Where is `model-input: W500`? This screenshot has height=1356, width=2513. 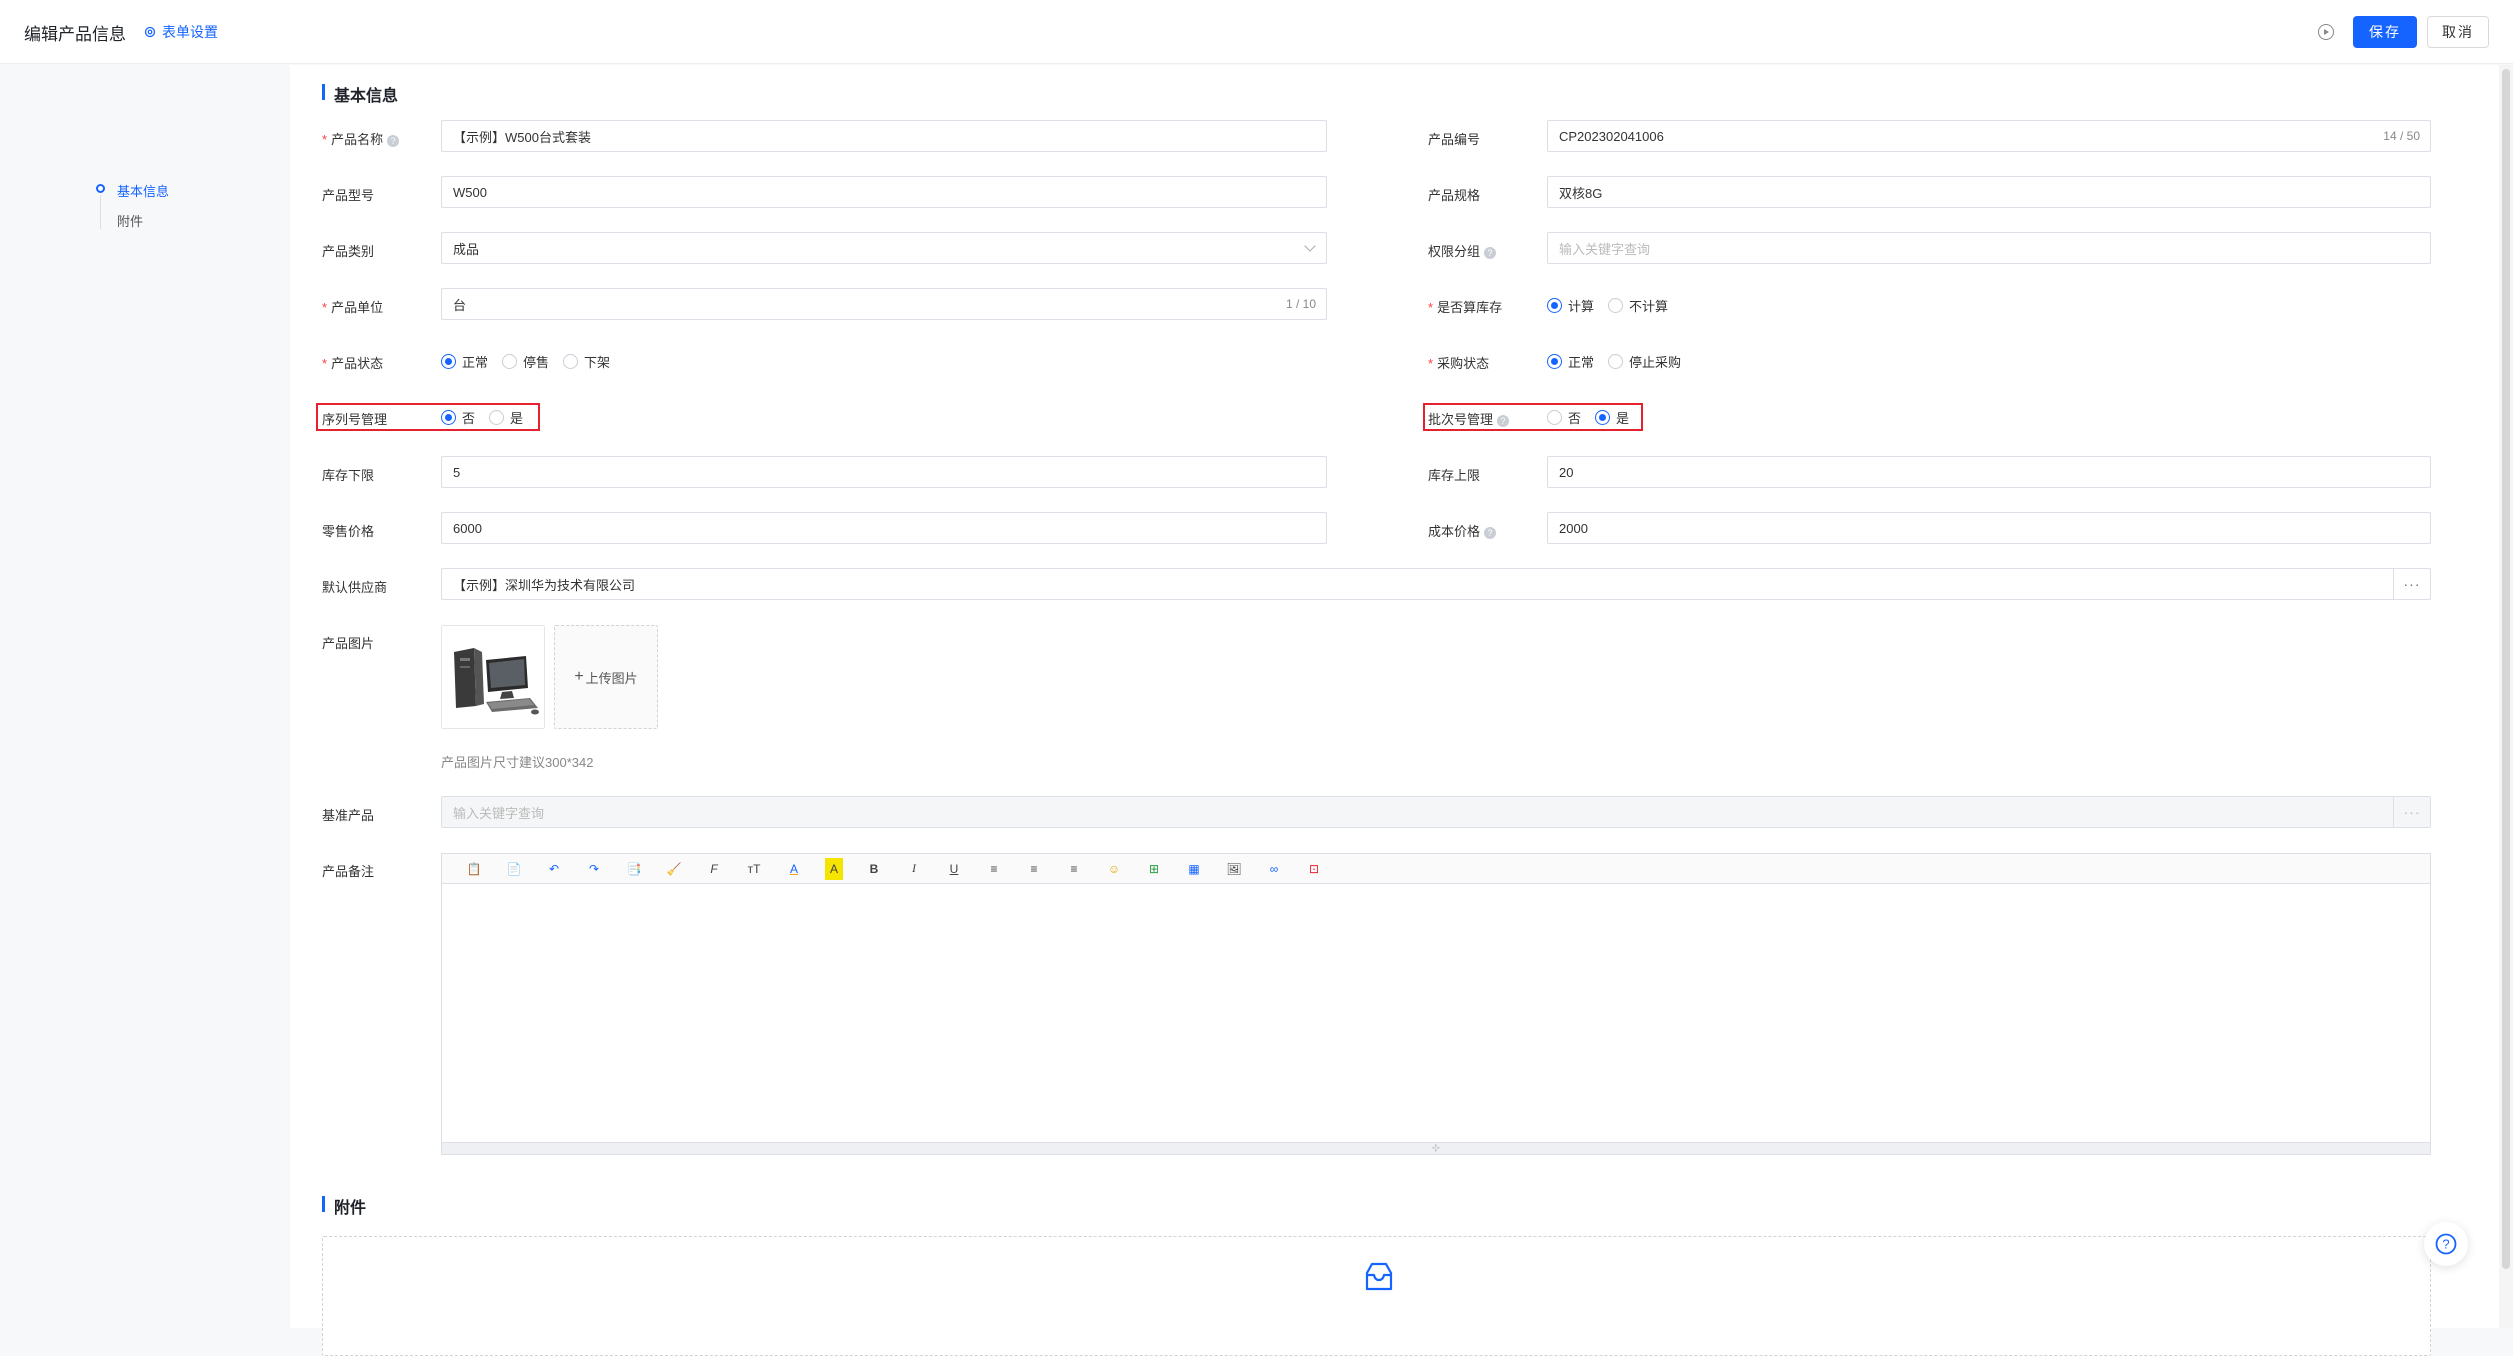 model-input: W500 is located at coordinates (884, 192).